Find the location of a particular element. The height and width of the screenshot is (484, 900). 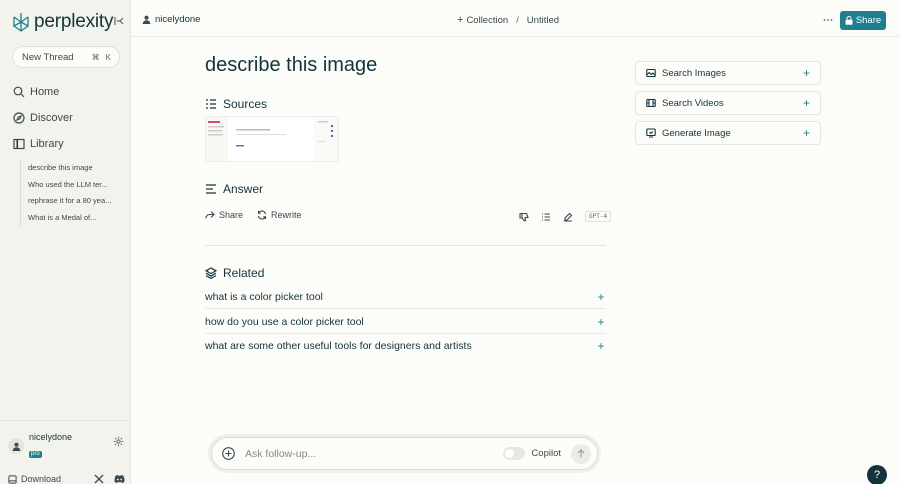

more-options-icon is located at coordinates (828, 20).